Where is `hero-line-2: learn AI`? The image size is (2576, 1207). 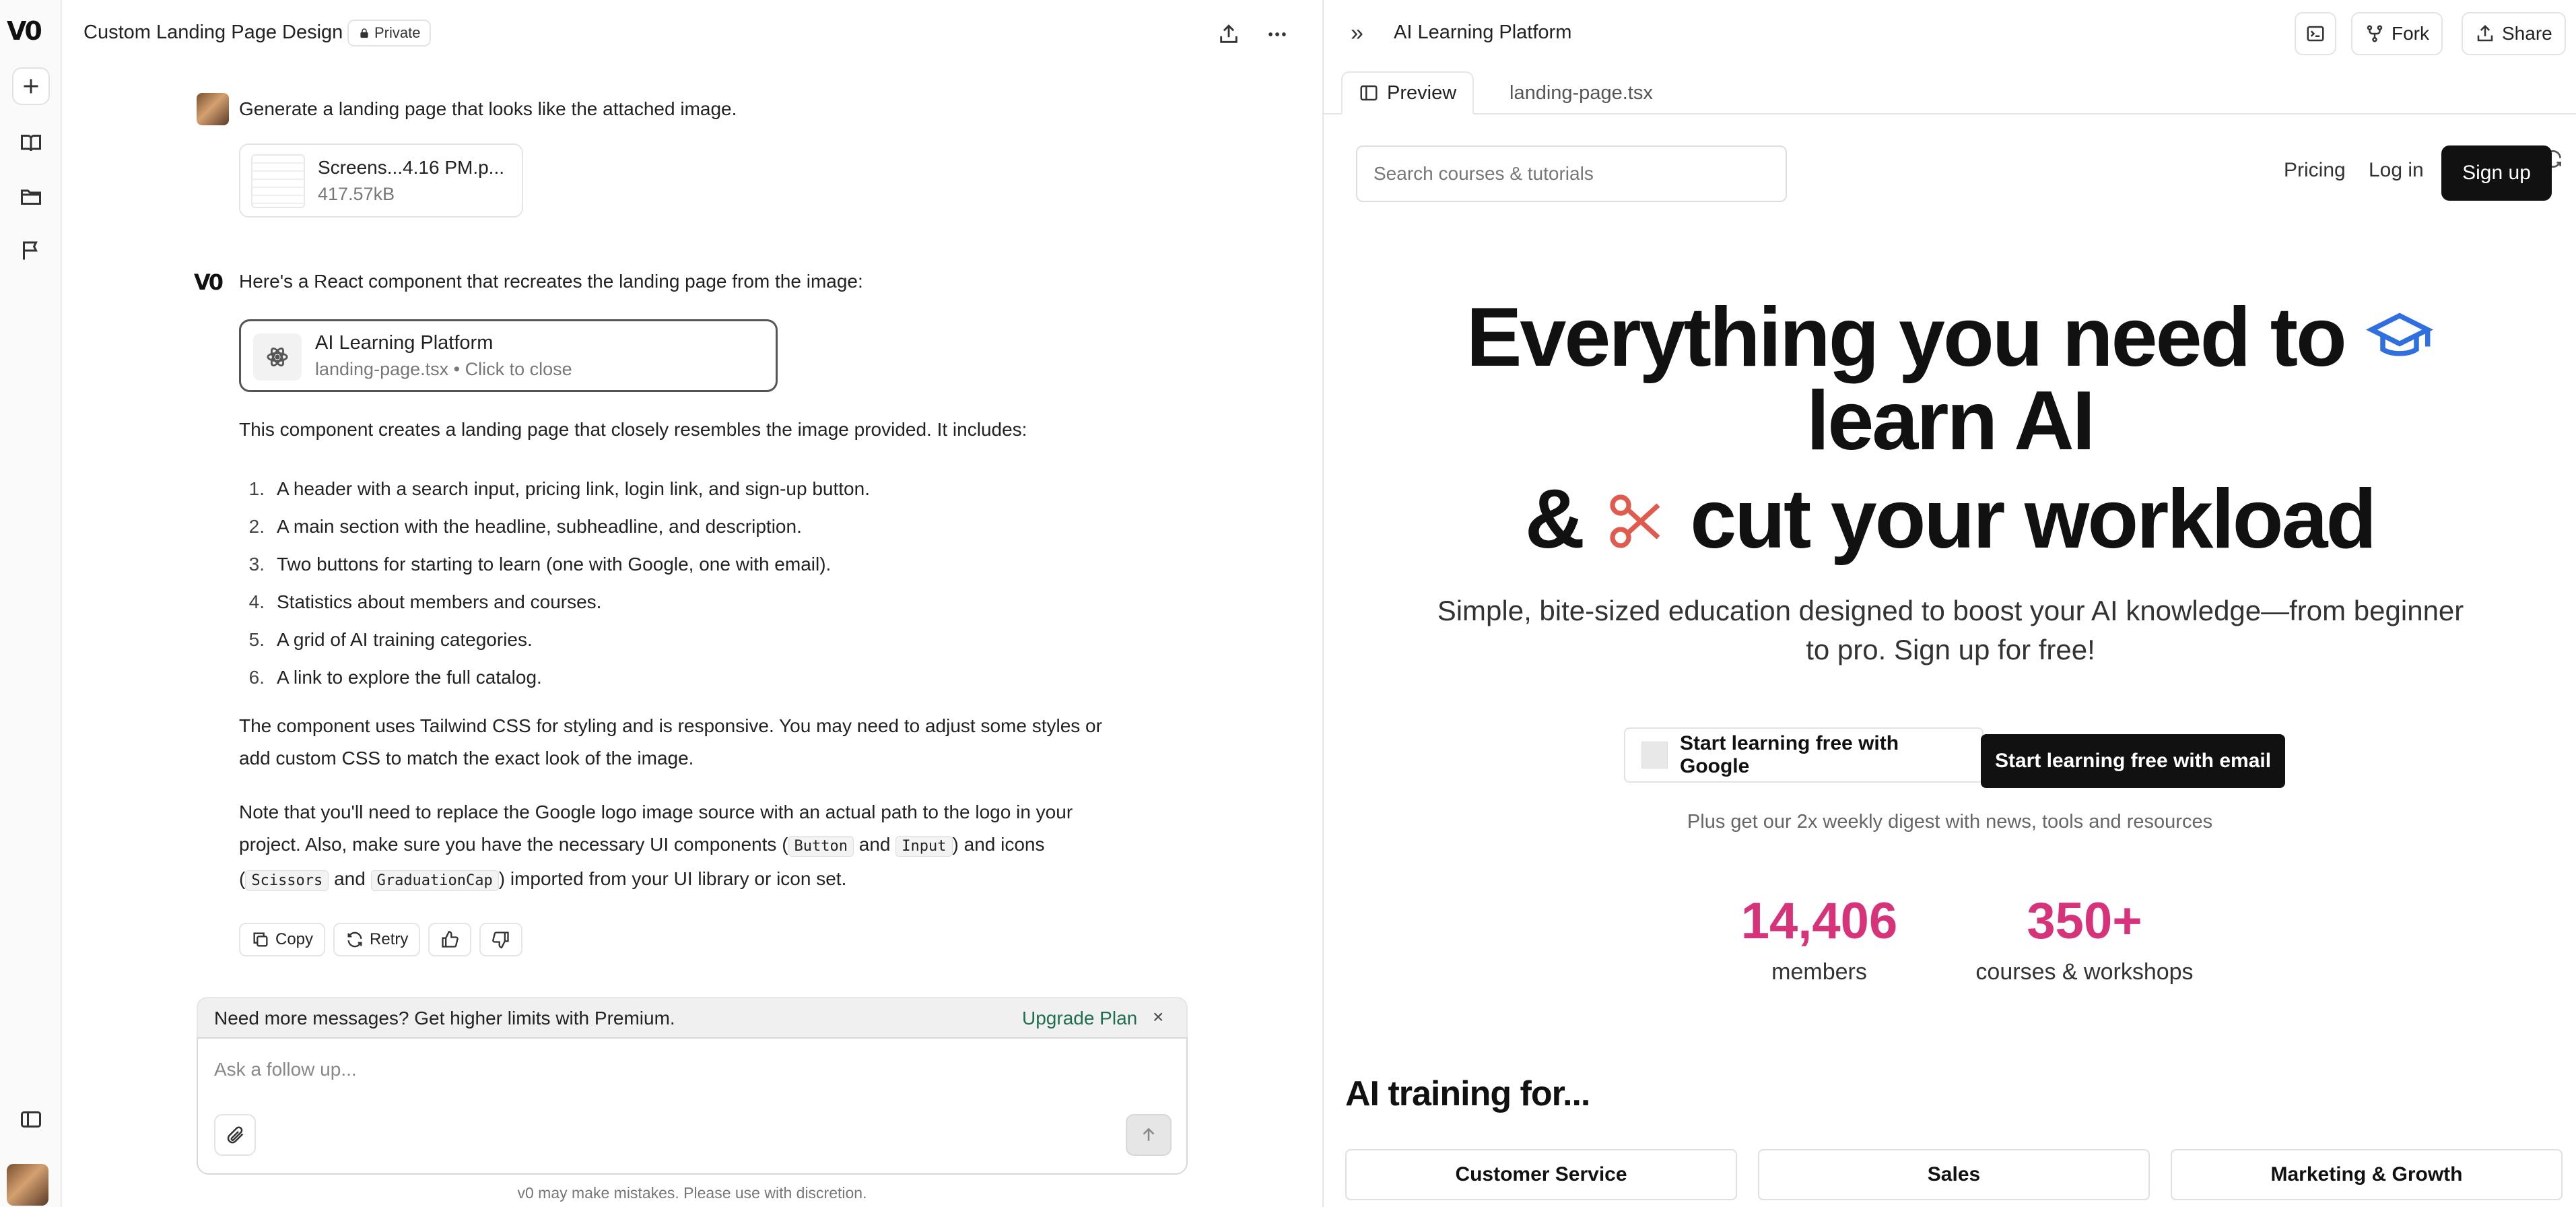 hero-line-2: learn AI is located at coordinates (1950, 421).